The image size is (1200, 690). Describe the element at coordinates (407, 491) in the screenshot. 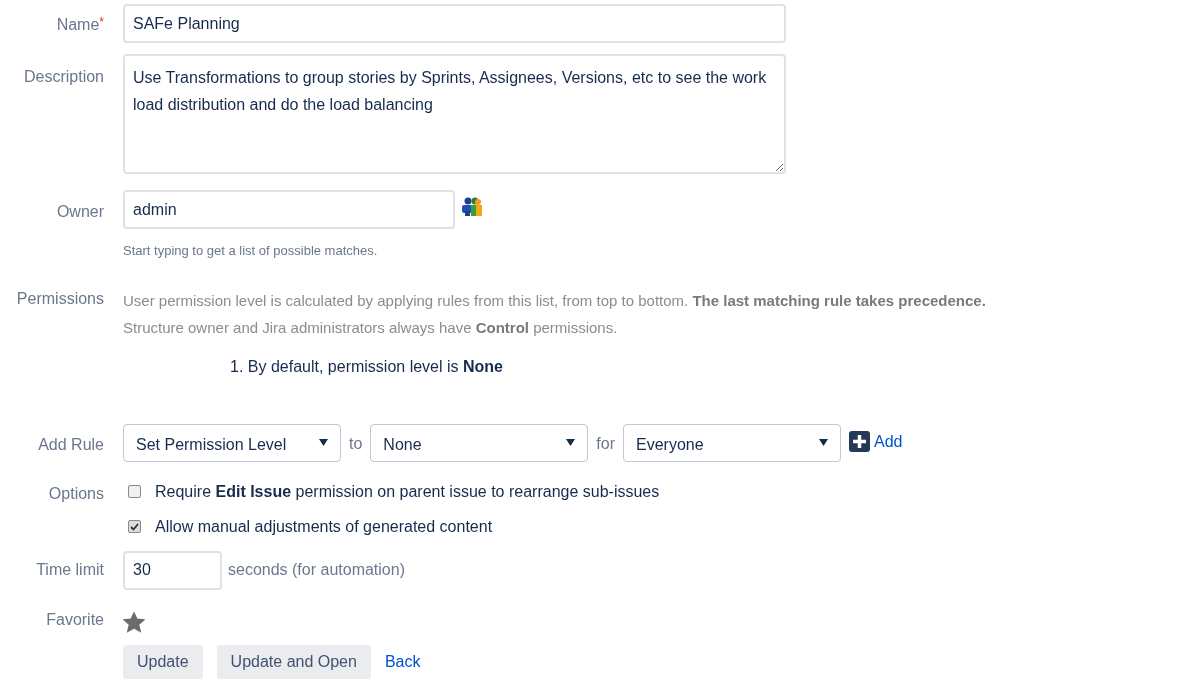

I see `option-label: Require Edit Issue permission on parent issue to rearrange sub-issues` at that location.